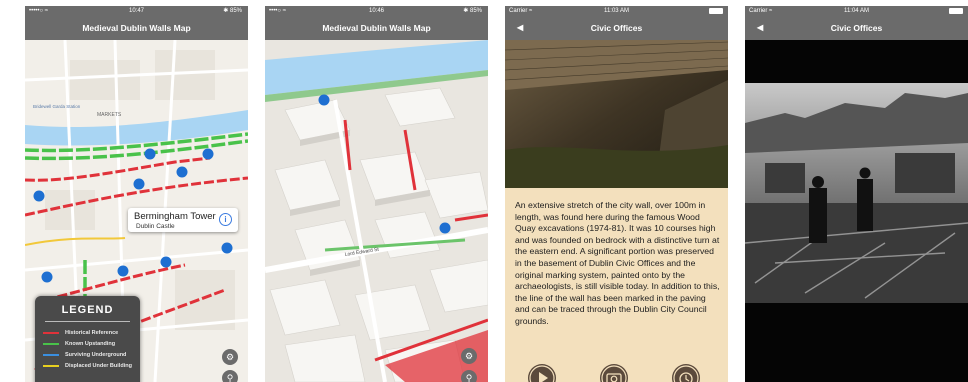  What do you see at coordinates (155, 226) in the screenshot?
I see `callout-subtitle: Dublin Castle` at bounding box center [155, 226].